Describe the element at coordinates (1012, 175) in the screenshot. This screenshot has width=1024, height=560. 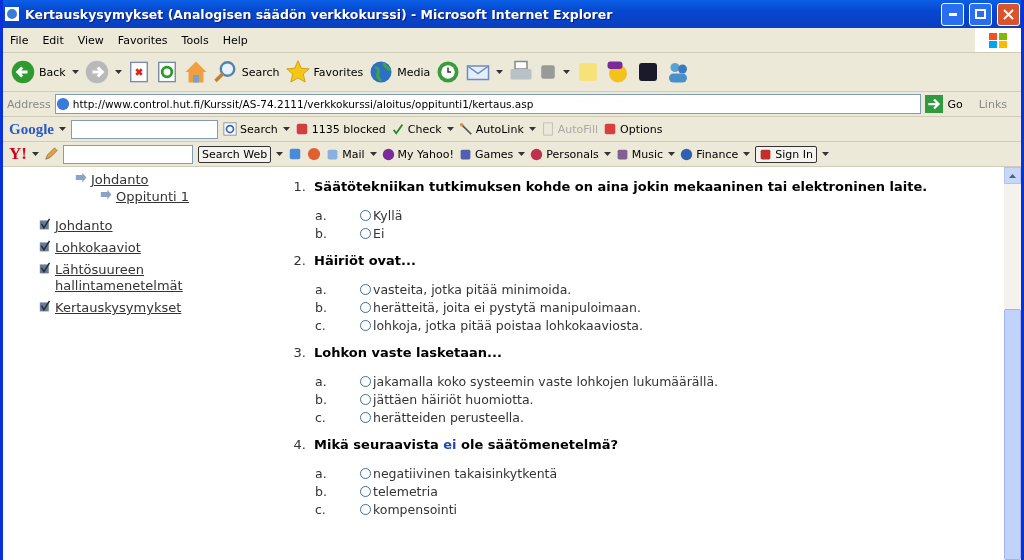
I see `scroll-up-button` at that location.